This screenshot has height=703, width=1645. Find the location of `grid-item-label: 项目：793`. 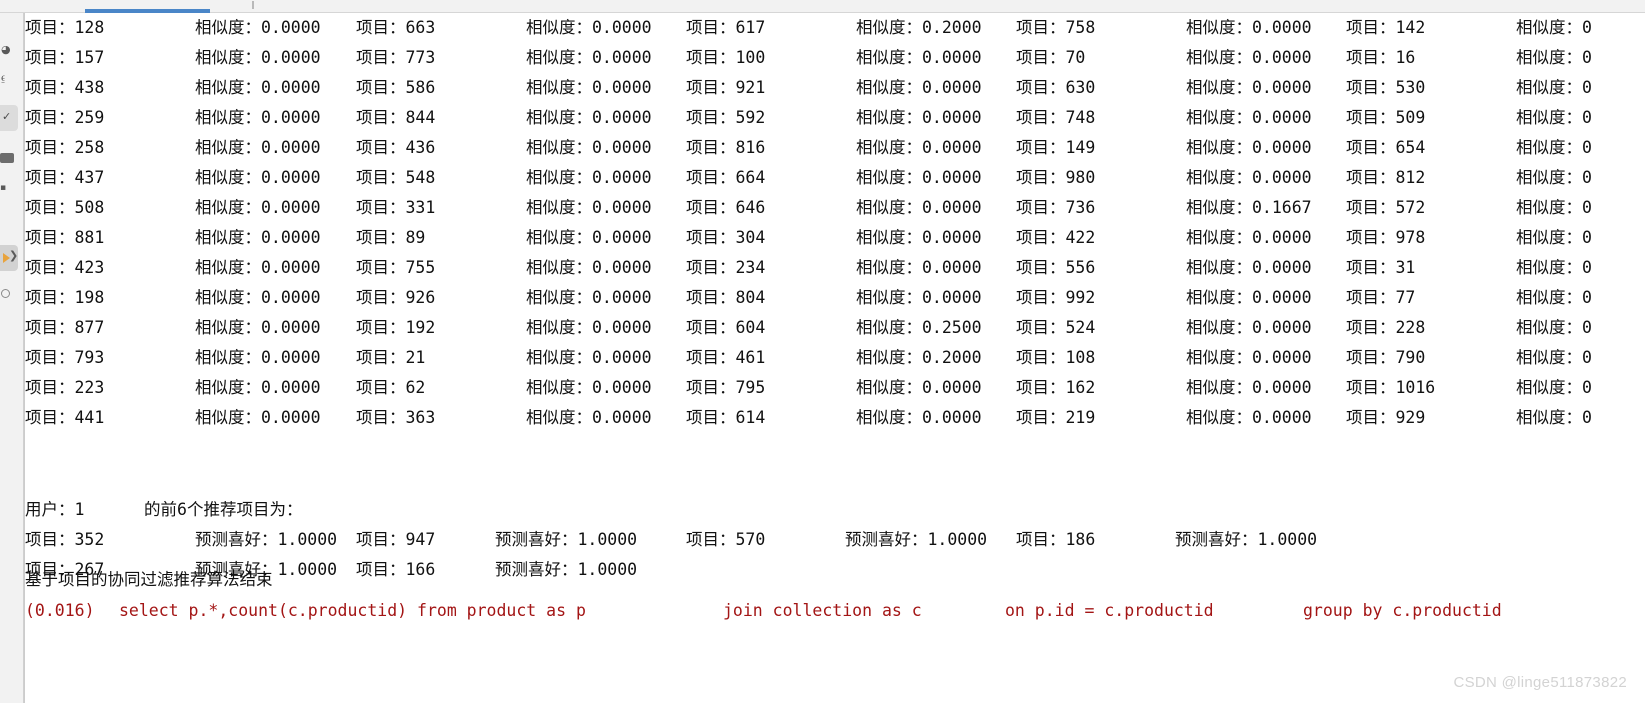

grid-item-label: 项目：793 is located at coordinates (65, 357).